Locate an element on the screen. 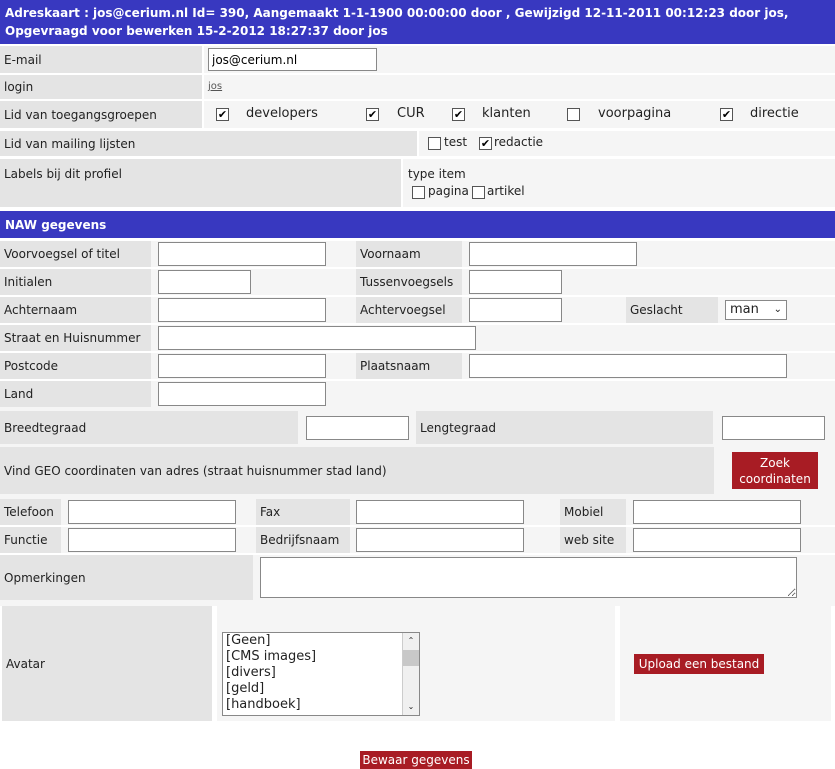  group-3-label: voorpagina is located at coordinates (635, 113).